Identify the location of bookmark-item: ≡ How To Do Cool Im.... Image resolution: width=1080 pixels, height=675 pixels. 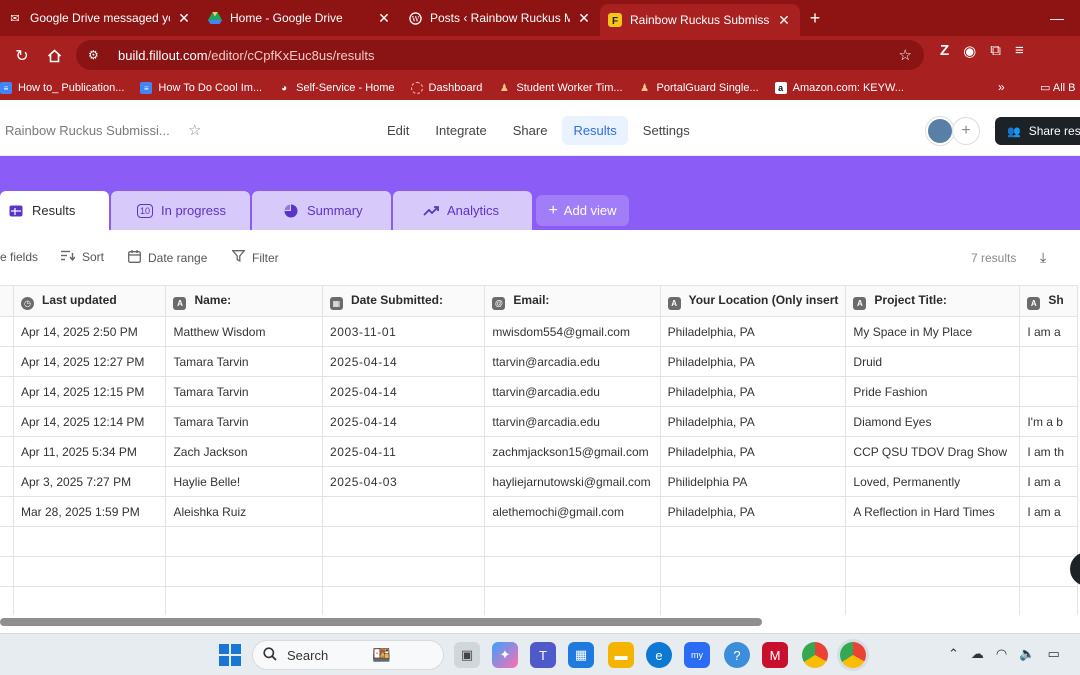
(201, 88).